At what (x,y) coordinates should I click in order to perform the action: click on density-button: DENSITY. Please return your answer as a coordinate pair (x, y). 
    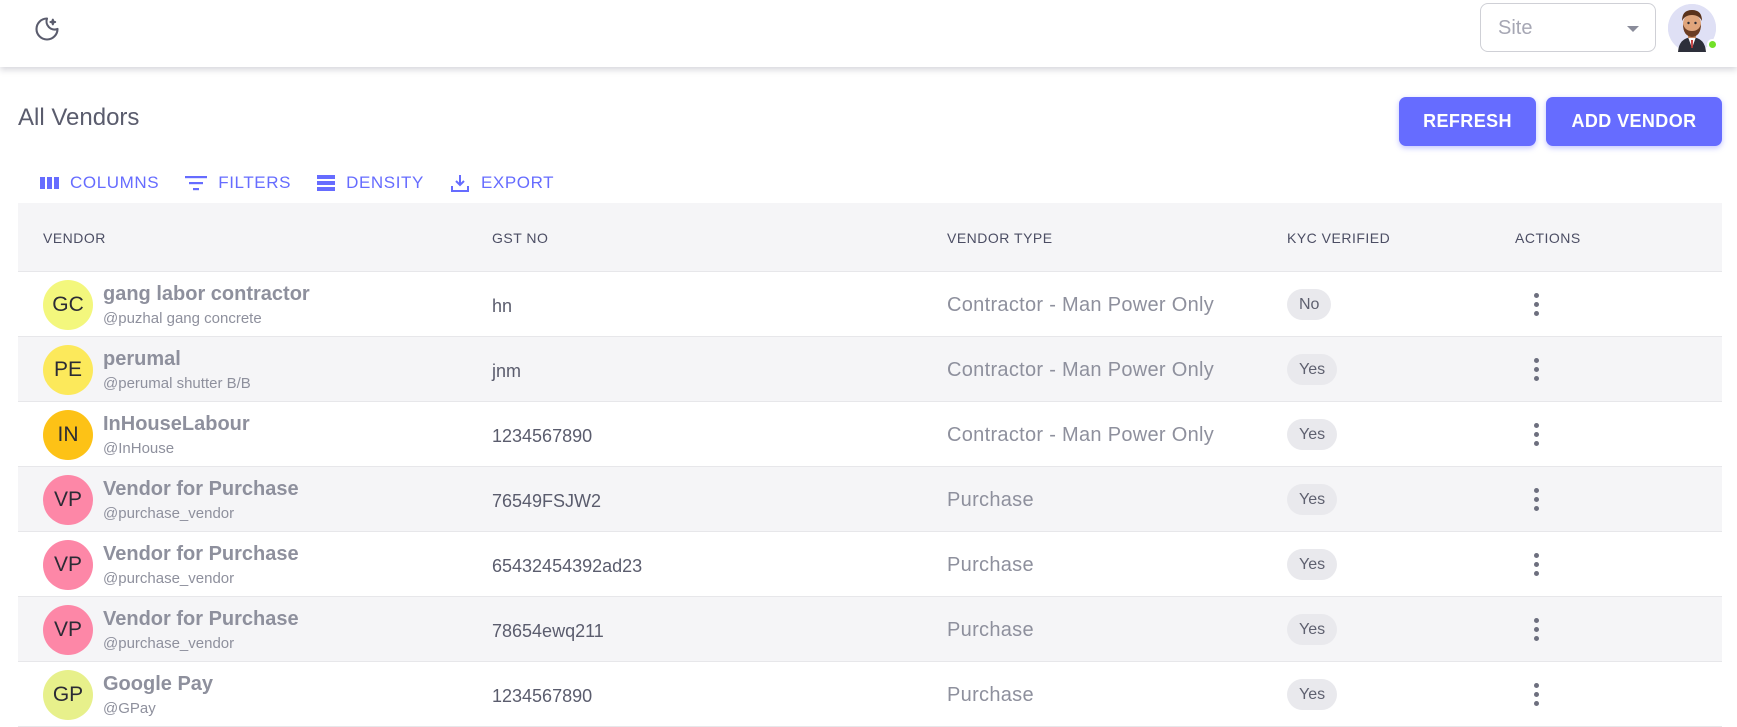
    Looking at the image, I should click on (370, 183).